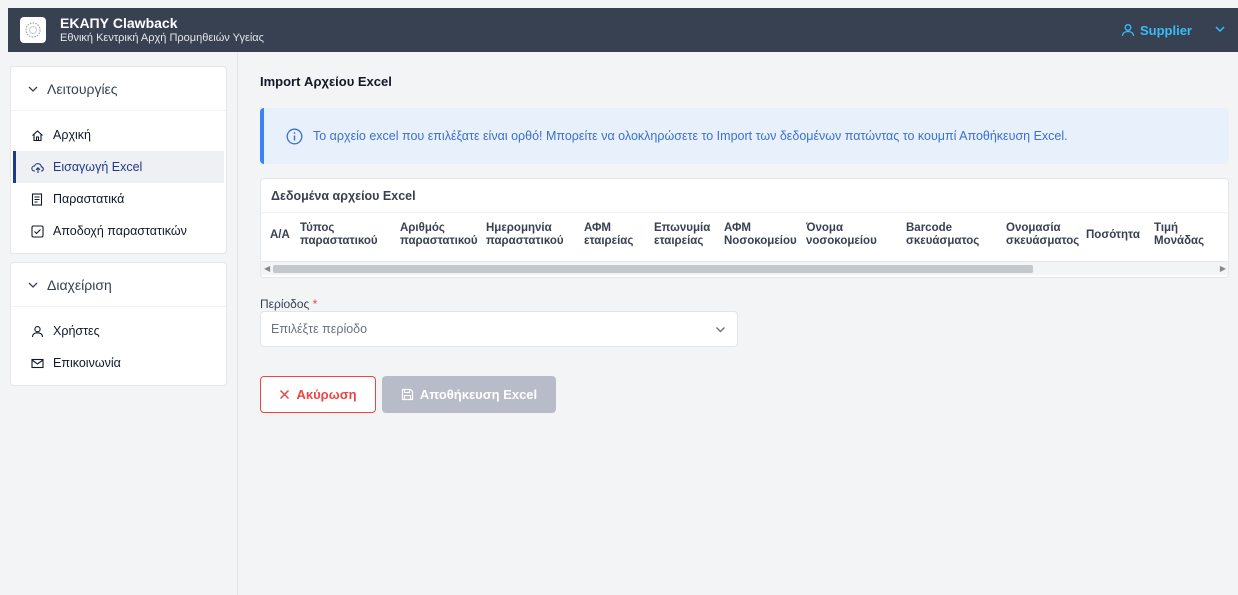 The height and width of the screenshot is (595, 1238). What do you see at coordinates (1166, 228) in the screenshot?
I see `column-header-text: Τιμή` at bounding box center [1166, 228].